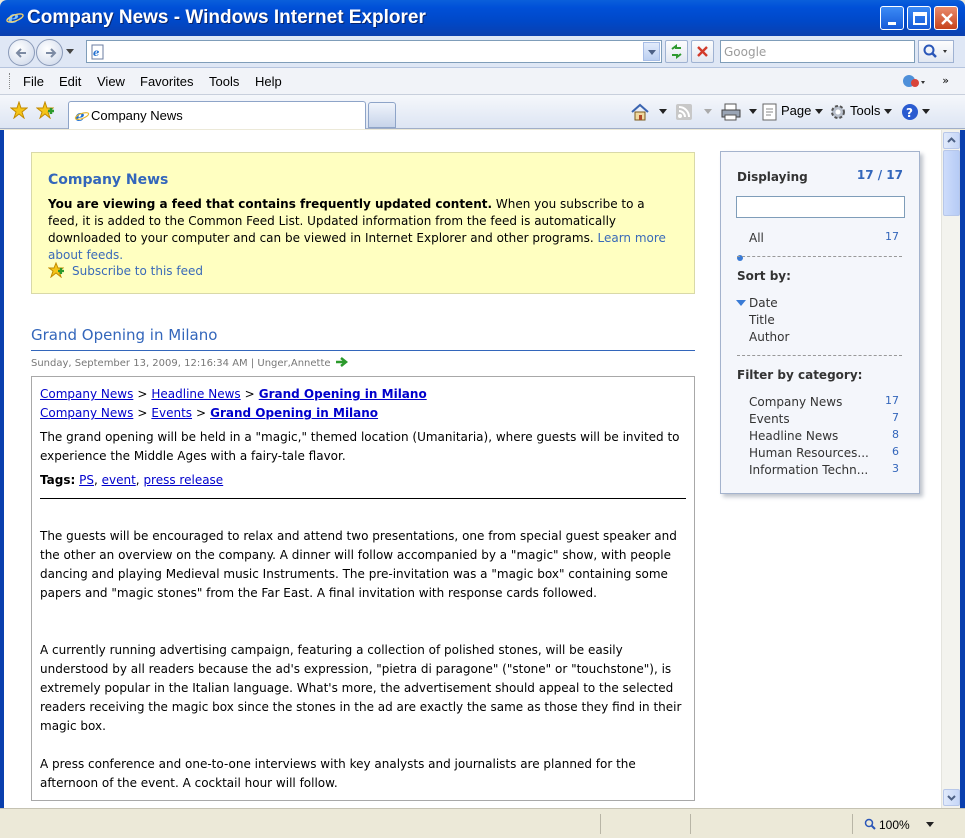  I want to click on translate-icon, so click(913, 81).